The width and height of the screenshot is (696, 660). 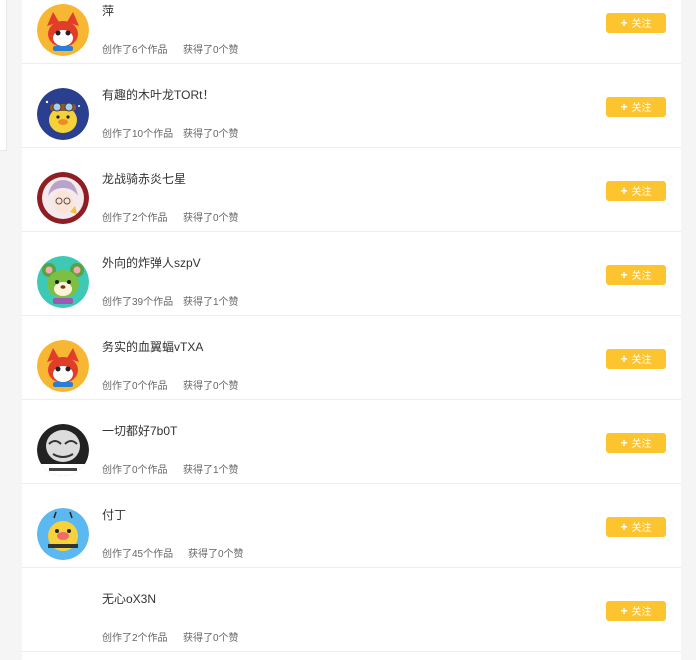 What do you see at coordinates (3, 75) in the screenshot?
I see `left-panel-edge` at bounding box center [3, 75].